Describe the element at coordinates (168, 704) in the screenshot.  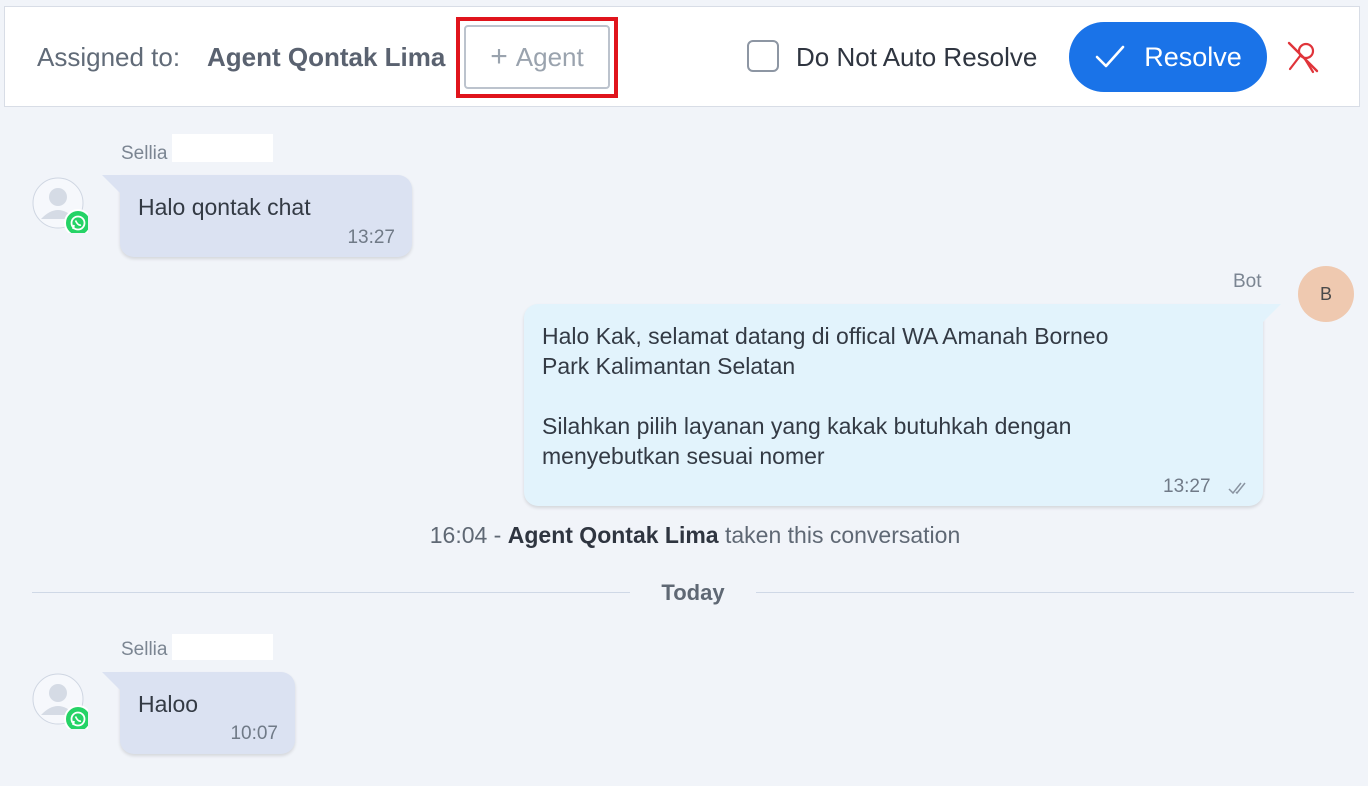
I see `message-text: Haloo` at that location.